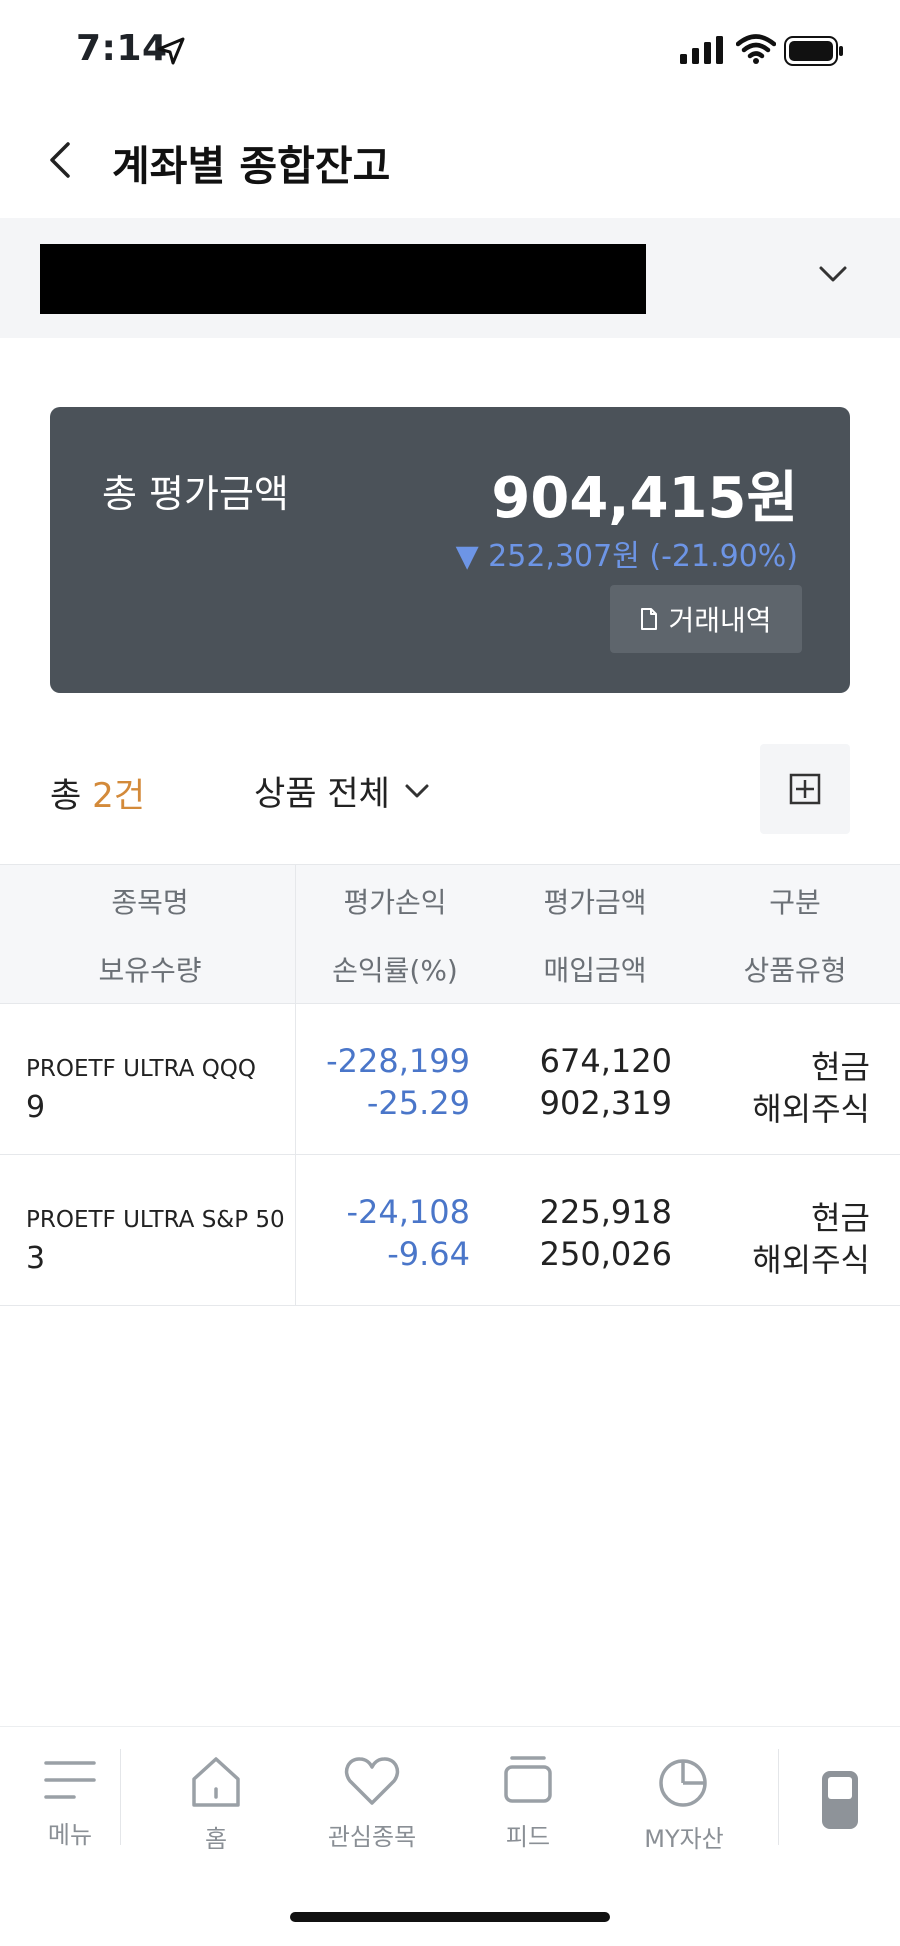 This screenshot has height=1946, width=900. I want to click on nav-item-menu: 메뉴, so click(70, 1802).